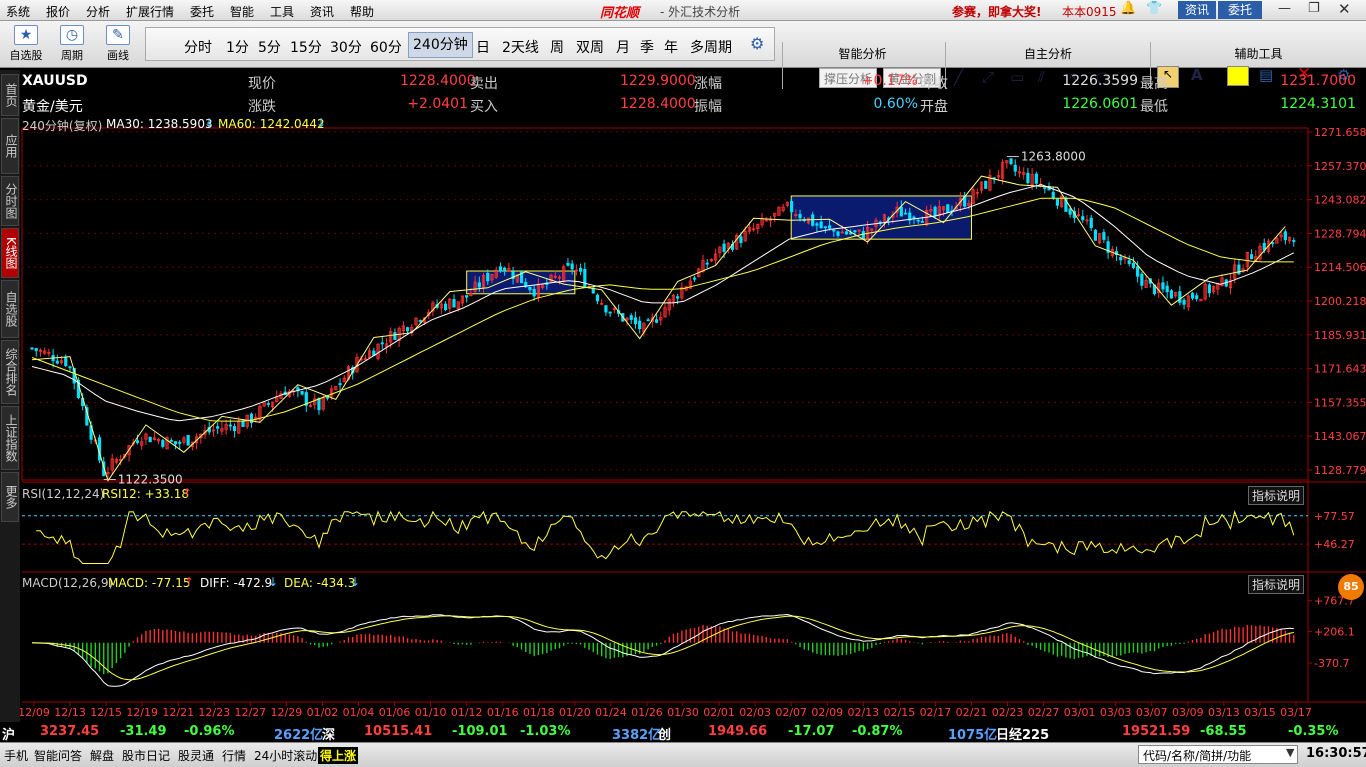 The height and width of the screenshot is (767, 1366). What do you see at coordinates (664, 733) in the screenshot?
I see `status-item: 创` at bounding box center [664, 733].